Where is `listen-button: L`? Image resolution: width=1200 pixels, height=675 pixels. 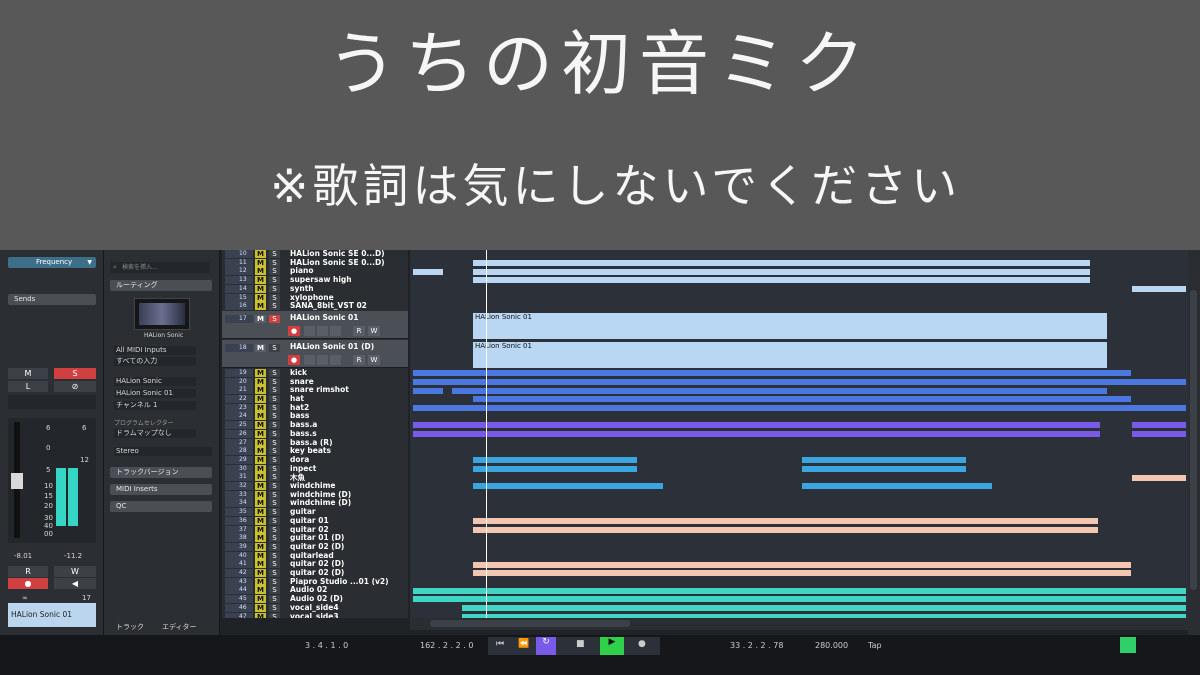
listen-button: L is located at coordinates (28, 386).